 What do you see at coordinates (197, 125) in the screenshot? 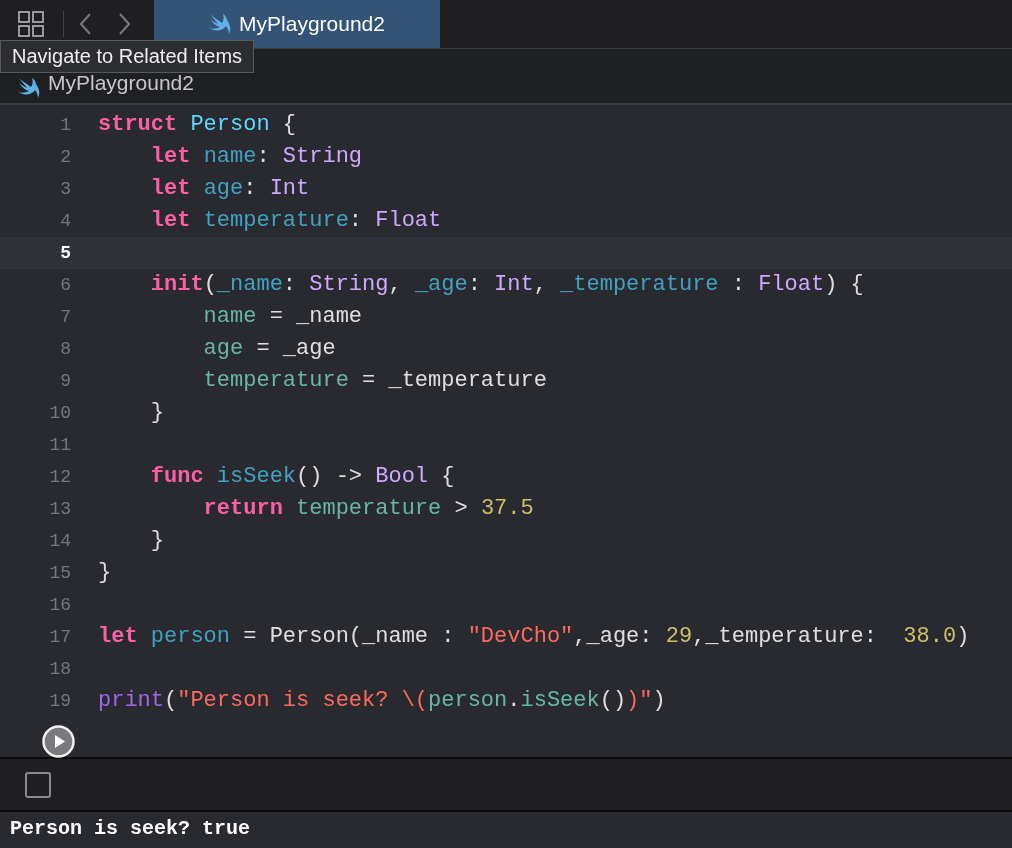
I see `code-line: struct Person {` at bounding box center [197, 125].